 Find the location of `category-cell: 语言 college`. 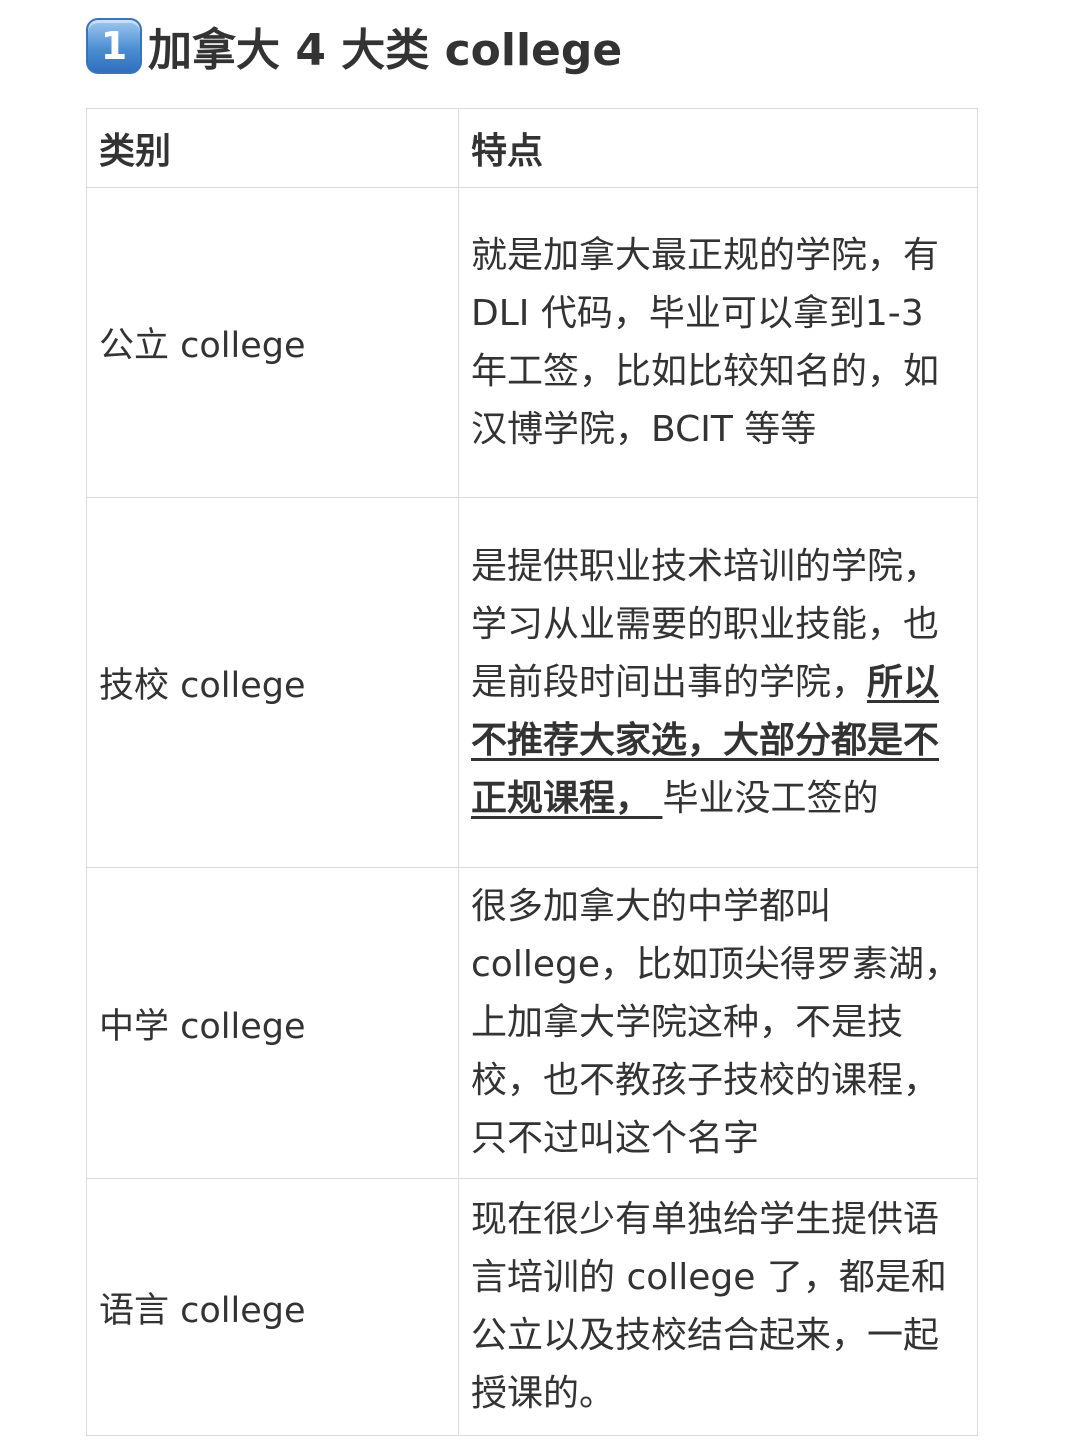

category-cell: 语言 college is located at coordinates (272, 1307).